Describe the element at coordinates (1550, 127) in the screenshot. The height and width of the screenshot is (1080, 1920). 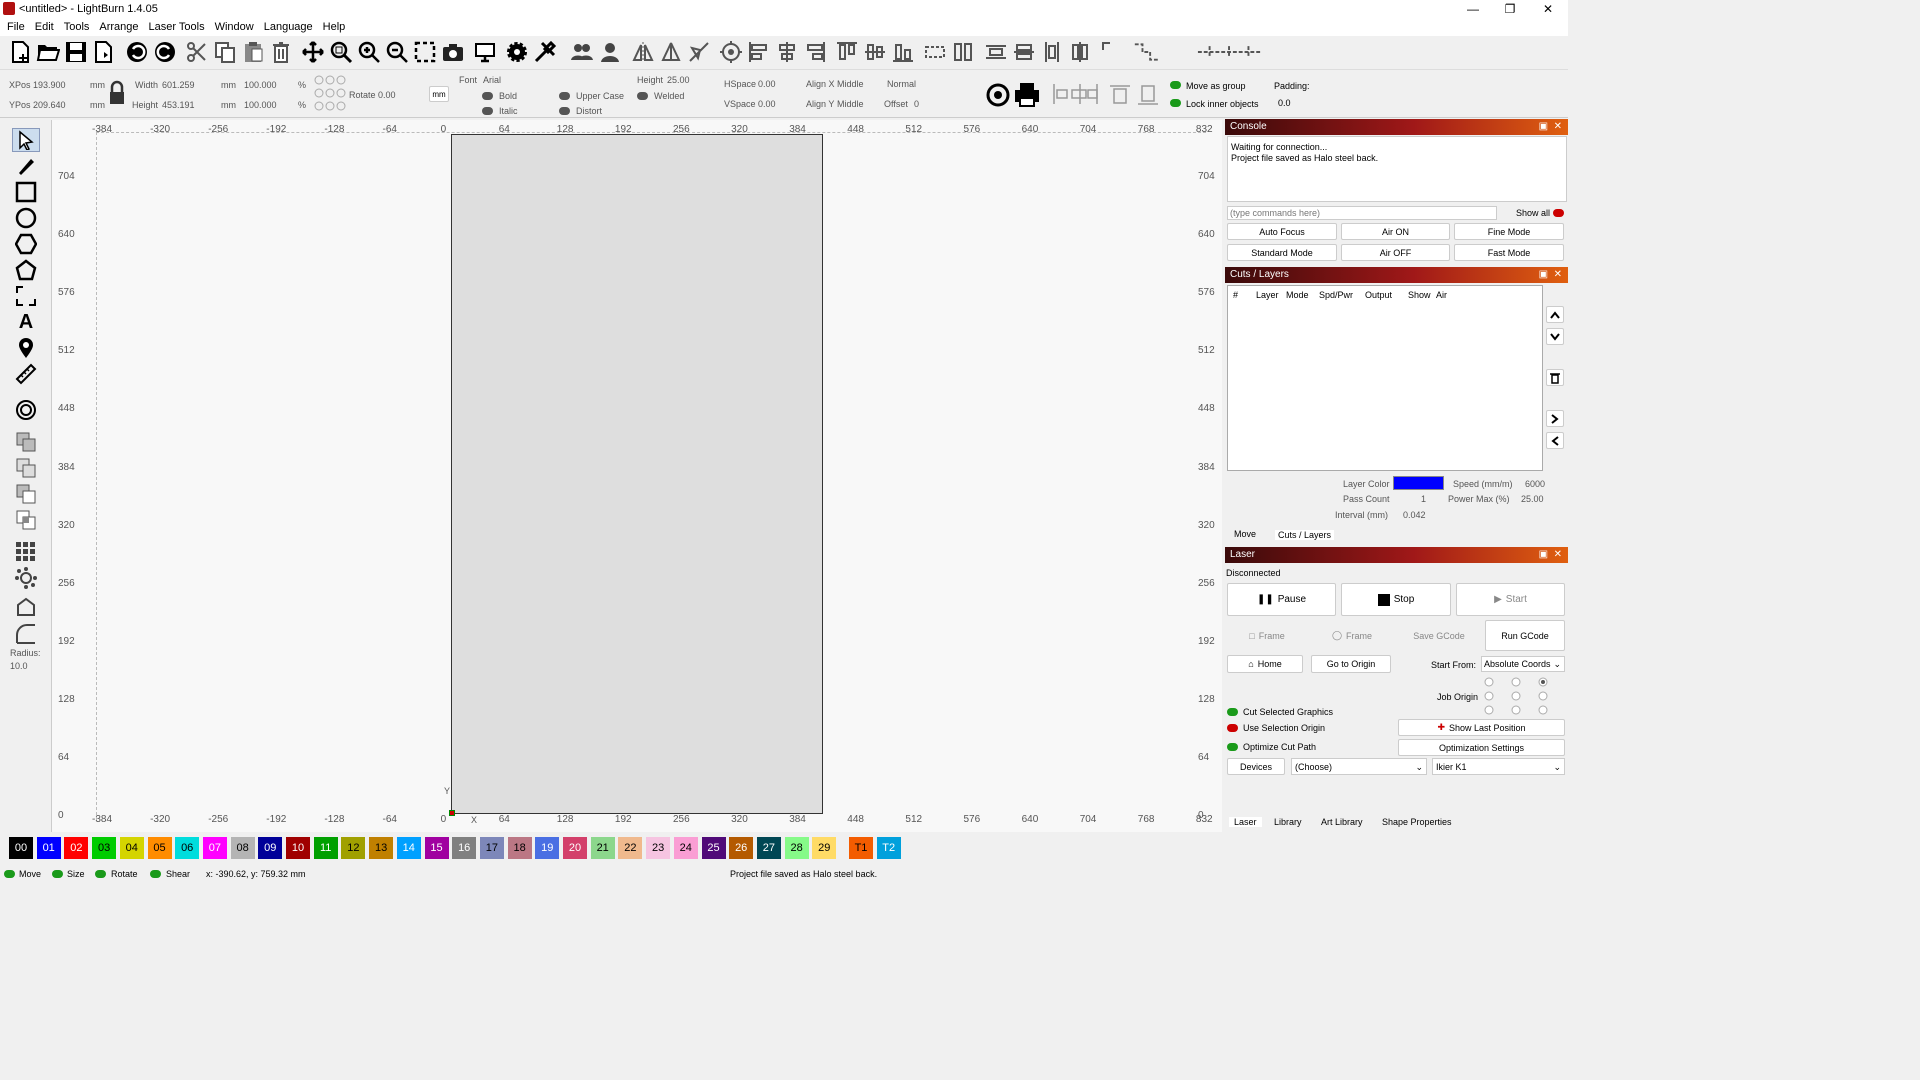
I see `console-close-icon: ▣ ✕` at that location.